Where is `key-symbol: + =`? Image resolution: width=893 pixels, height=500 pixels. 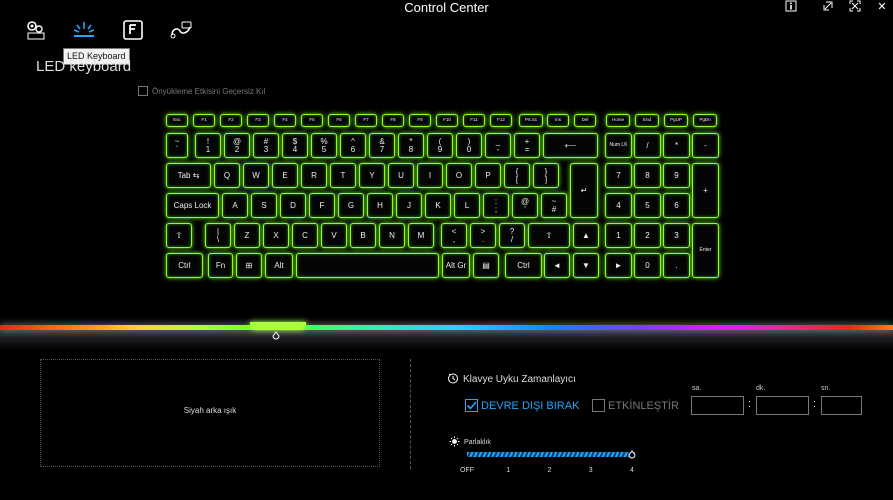
key-symbol: + = is located at coordinates (527, 145).